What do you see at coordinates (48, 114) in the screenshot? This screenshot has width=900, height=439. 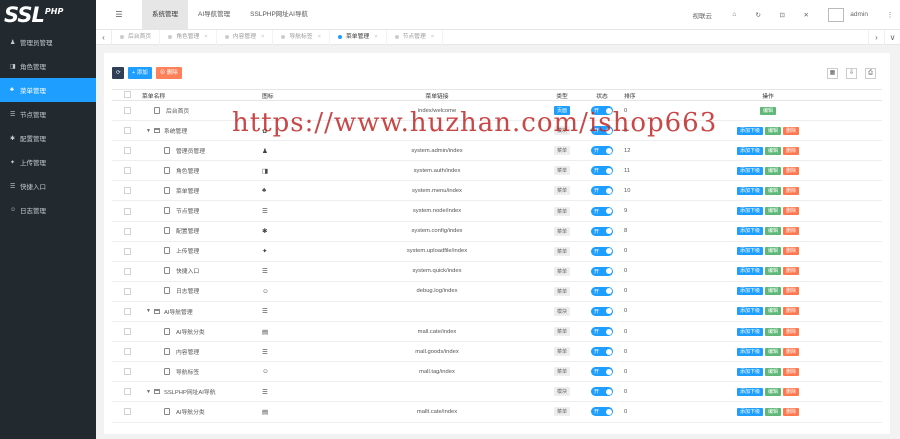 I see `sidebar-item: ☰ 节点管理` at bounding box center [48, 114].